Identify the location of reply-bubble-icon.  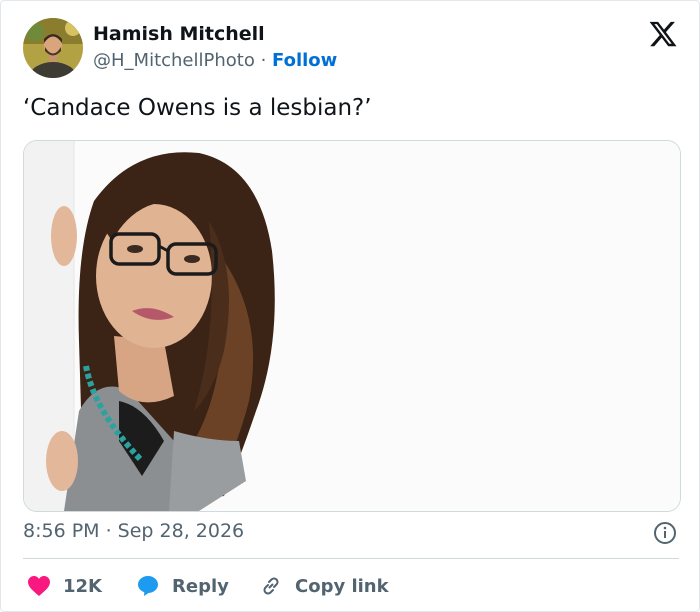
(148, 586).